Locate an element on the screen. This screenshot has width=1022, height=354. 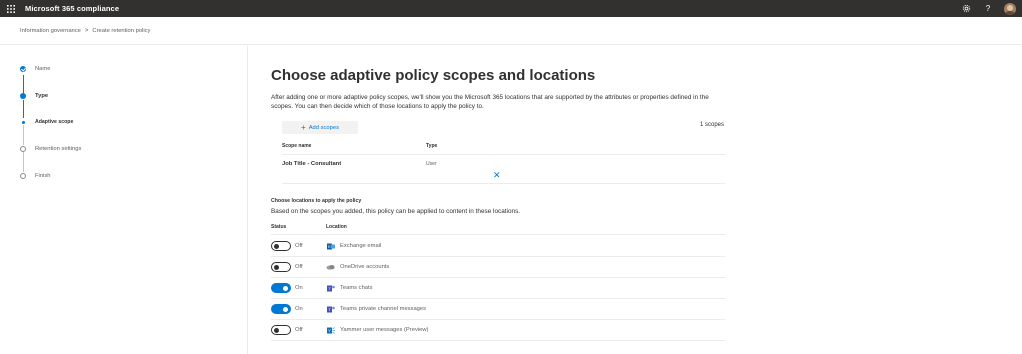
locations-table-header: Status Location is located at coordinates (498, 228).